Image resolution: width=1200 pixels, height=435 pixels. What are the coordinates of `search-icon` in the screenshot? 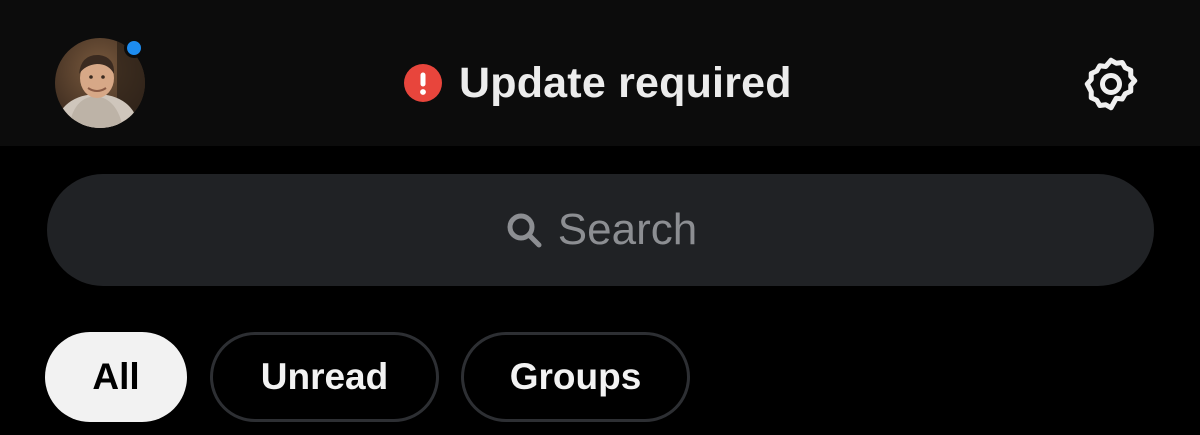 It's located at (524, 230).